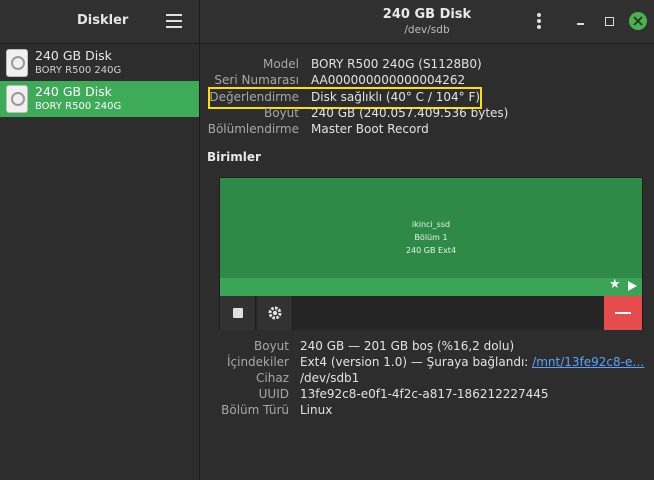  I want to click on prop-size: Boyut 240 GB (240.057.409.536 bytes), so click(427, 114).